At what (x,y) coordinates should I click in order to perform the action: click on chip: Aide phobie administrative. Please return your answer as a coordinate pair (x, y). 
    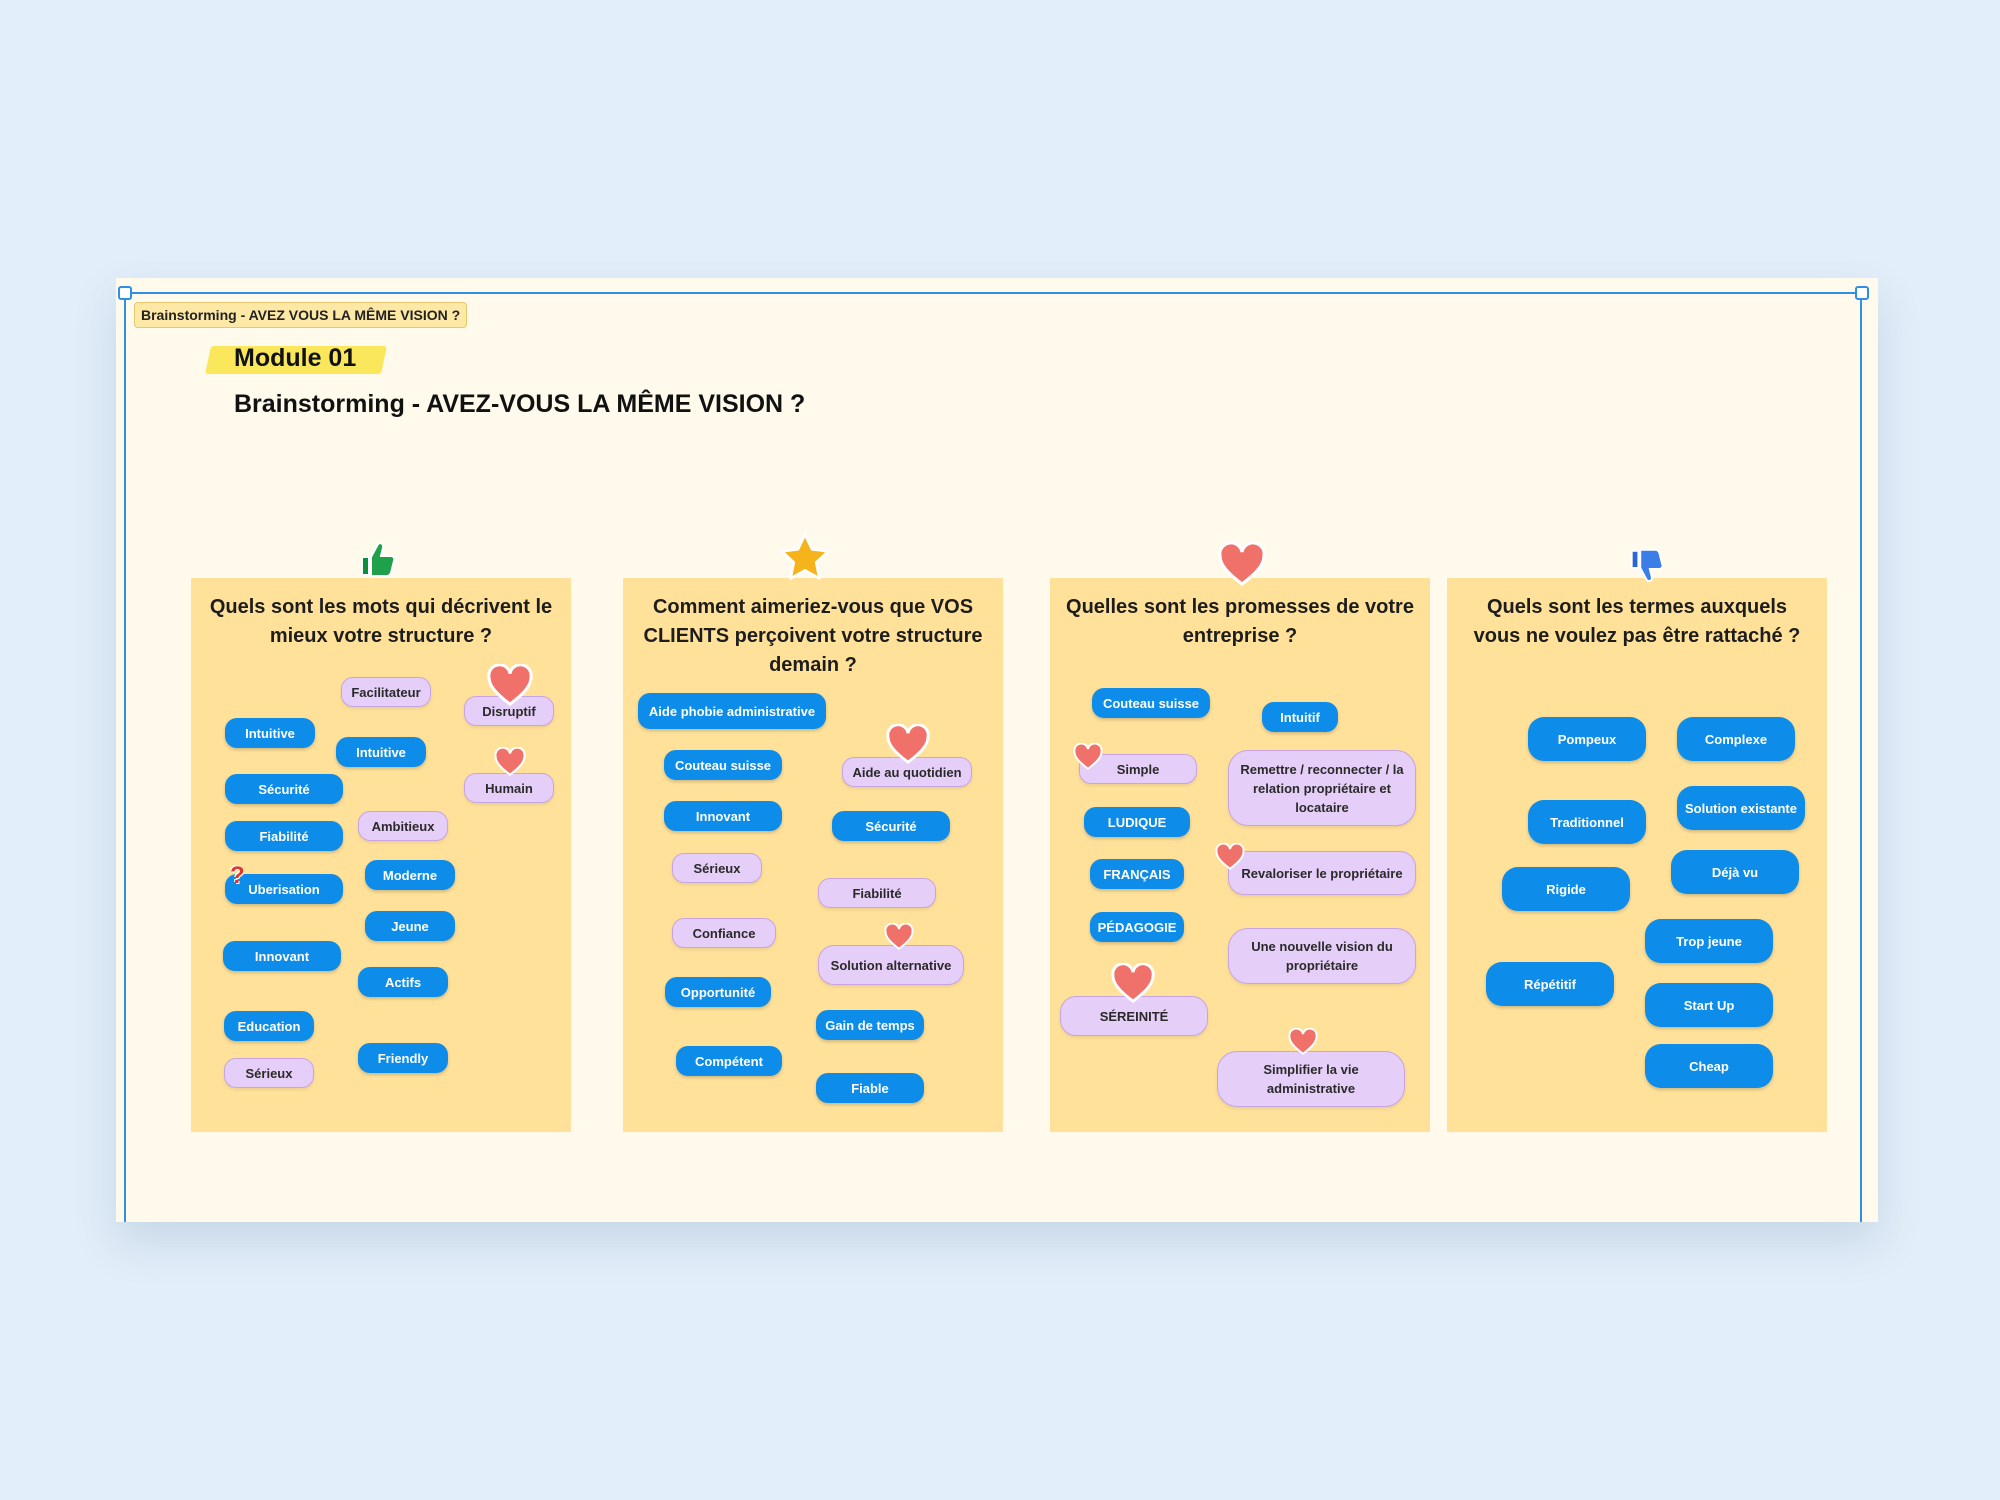
    Looking at the image, I should click on (732, 711).